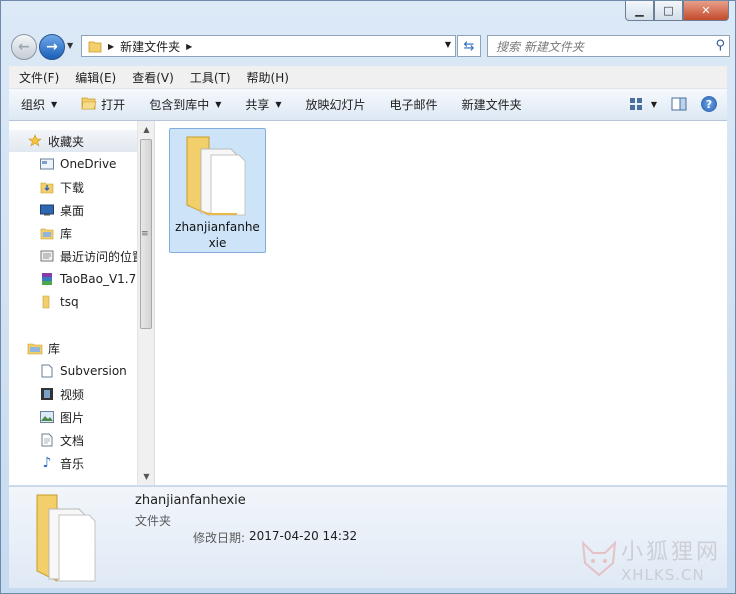 The width and height of the screenshot is (736, 594). I want to click on nav-videos: 视频, so click(61, 394).